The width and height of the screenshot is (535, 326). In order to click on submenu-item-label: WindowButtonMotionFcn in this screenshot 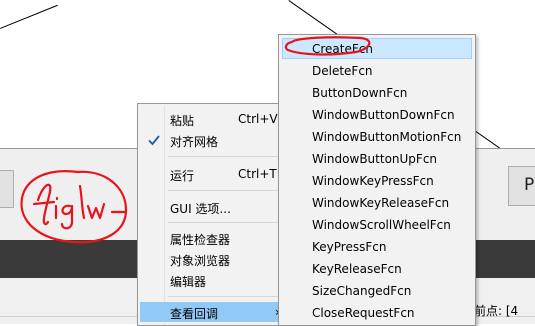, I will do `click(387, 137)`.